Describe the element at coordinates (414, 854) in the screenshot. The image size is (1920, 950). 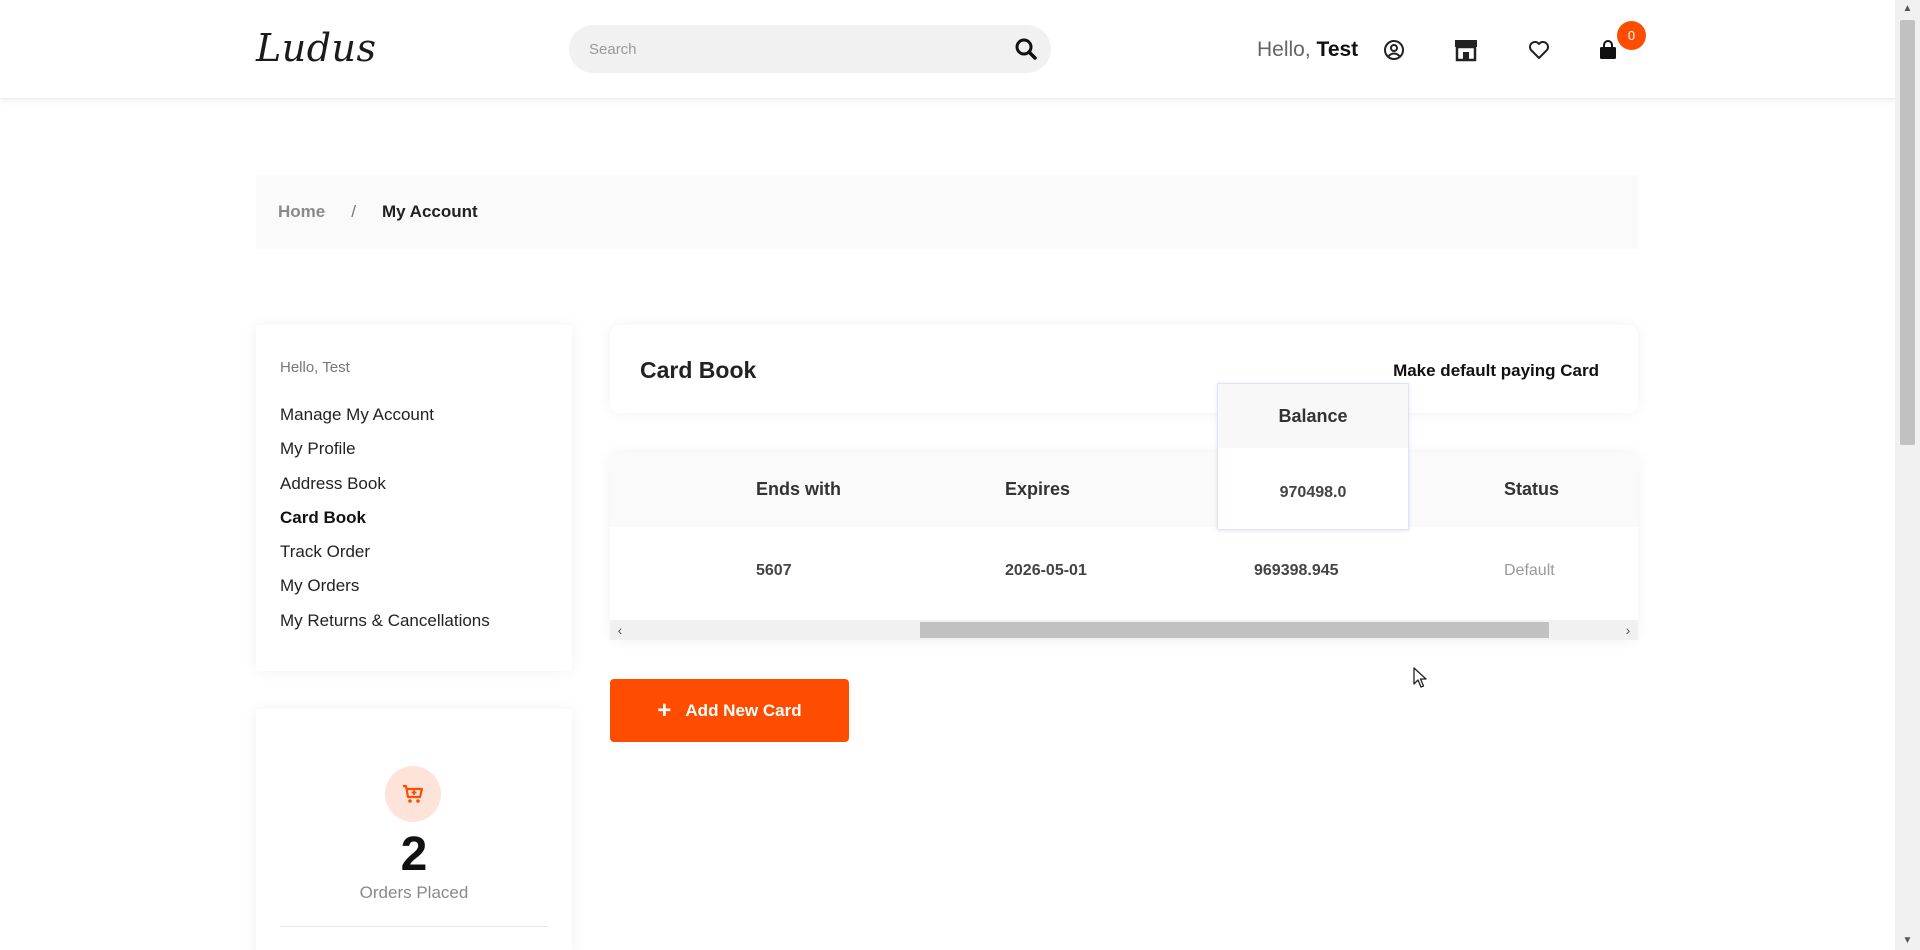
I see `orders-count: 2` at that location.